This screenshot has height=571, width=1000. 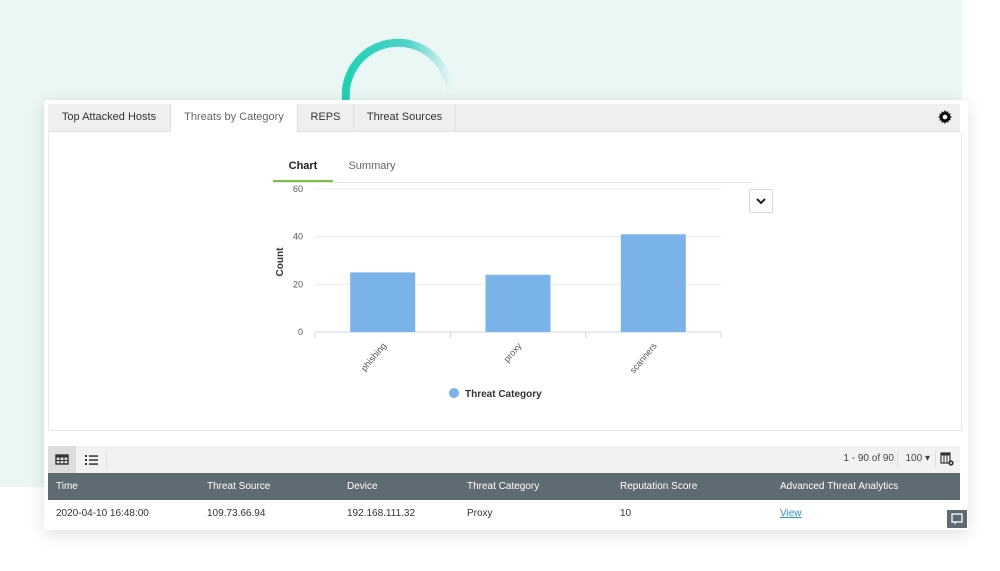 What do you see at coordinates (300, 332) in the screenshot?
I see `y-tick-label: 0` at bounding box center [300, 332].